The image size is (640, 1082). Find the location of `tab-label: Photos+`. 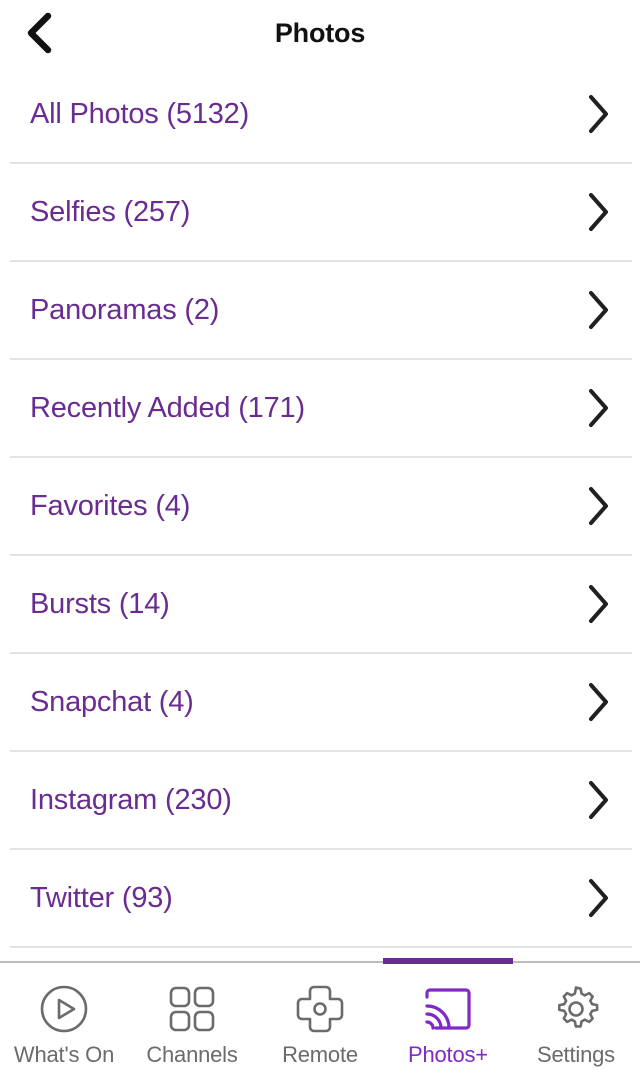

tab-label: Photos+ is located at coordinates (448, 1054).